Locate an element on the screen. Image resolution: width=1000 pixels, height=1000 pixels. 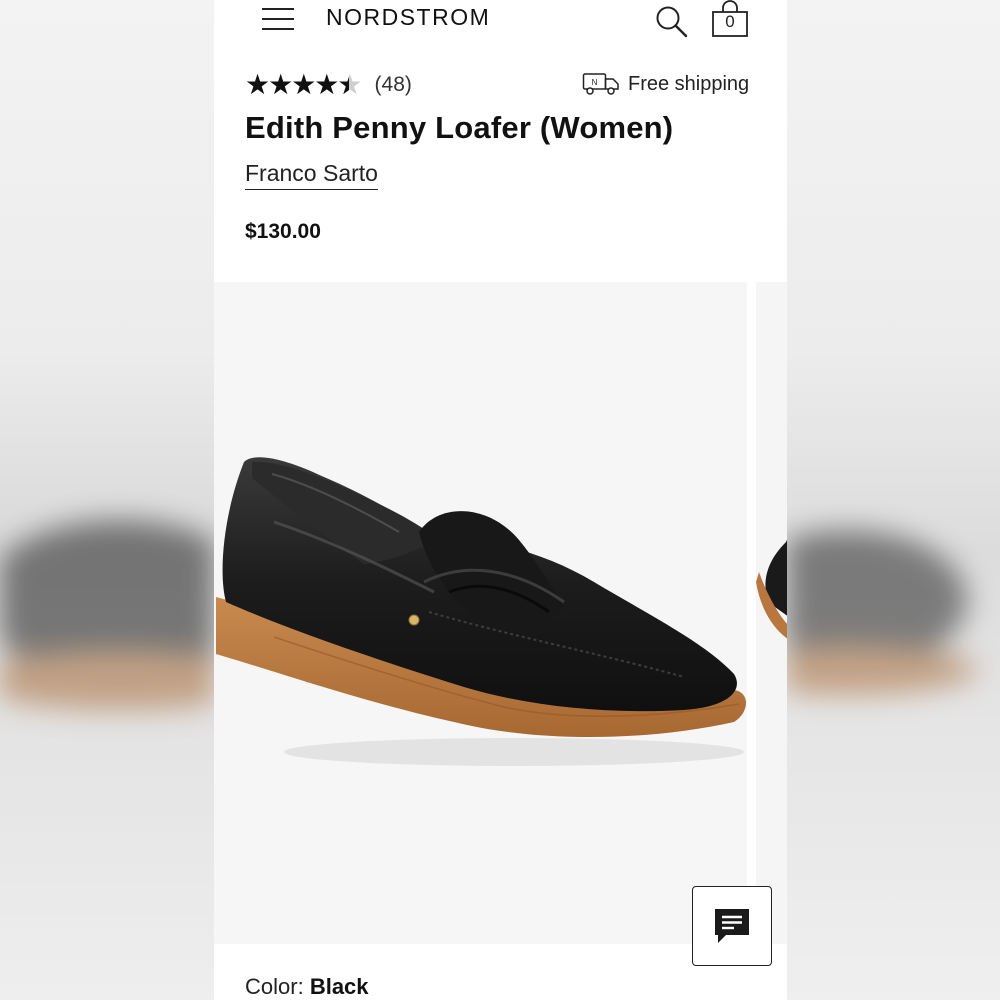
star-rating: ★★★★★ ★★★★★ is located at coordinates (304, 85).